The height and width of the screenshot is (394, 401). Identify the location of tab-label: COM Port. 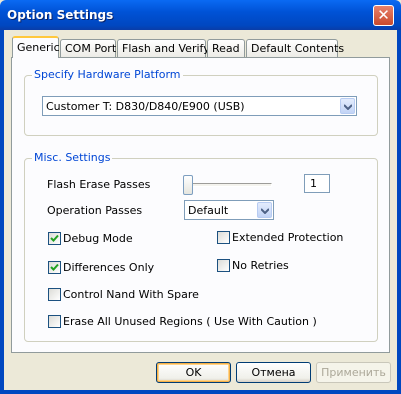
(91, 48).